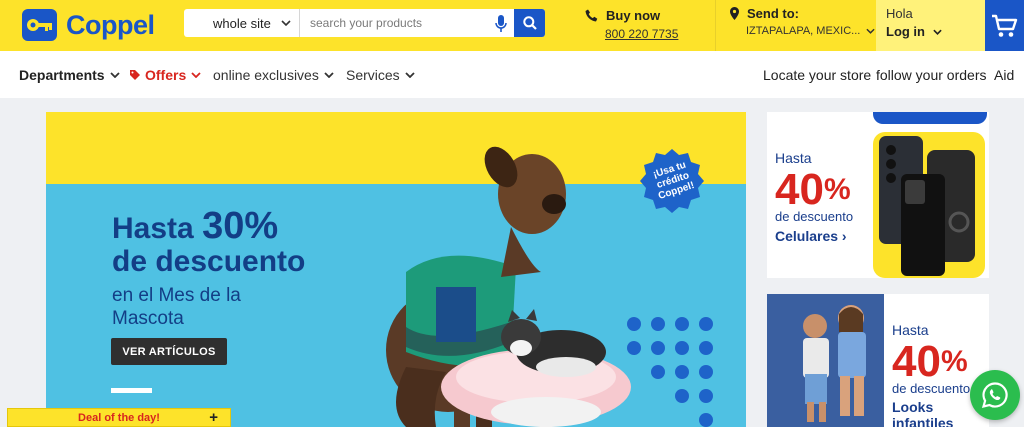  I want to click on search-button, so click(529, 23).